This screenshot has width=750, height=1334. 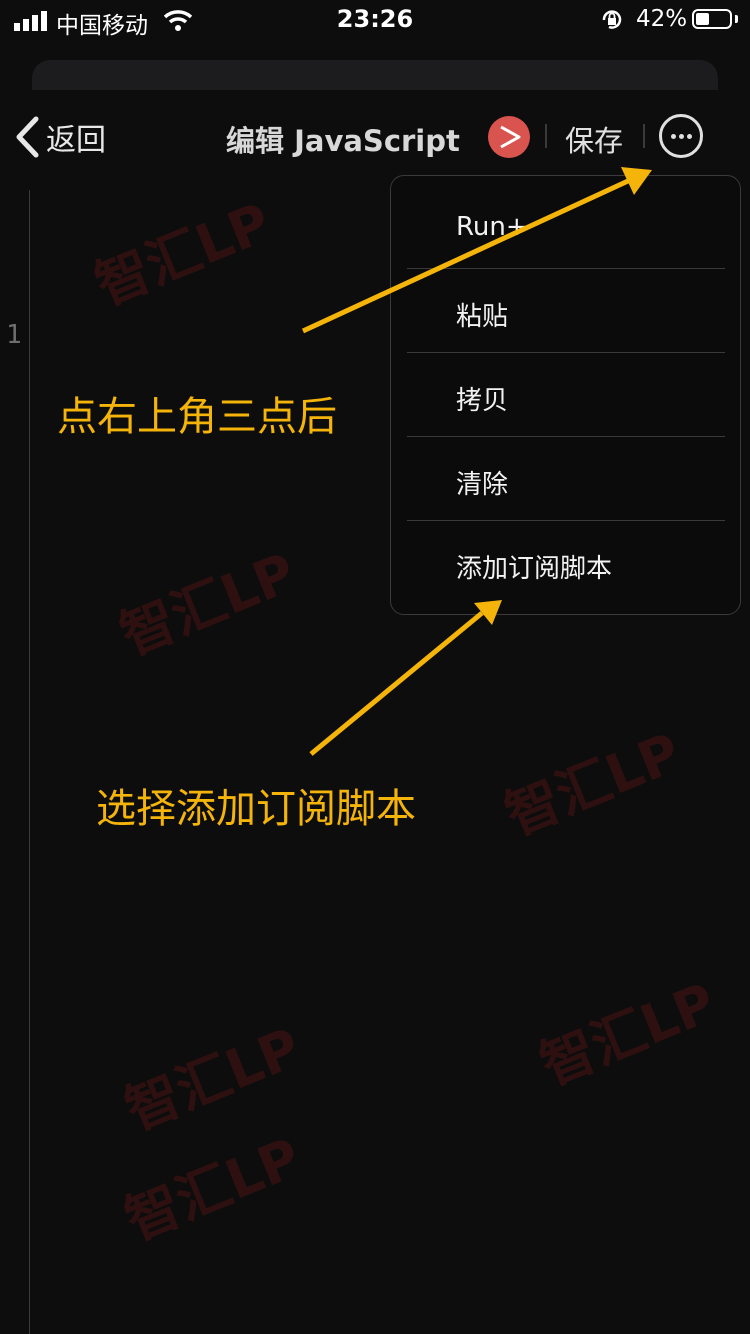 What do you see at coordinates (197, 417) in the screenshot?
I see `annotation-step1: 点右上角三点后` at bounding box center [197, 417].